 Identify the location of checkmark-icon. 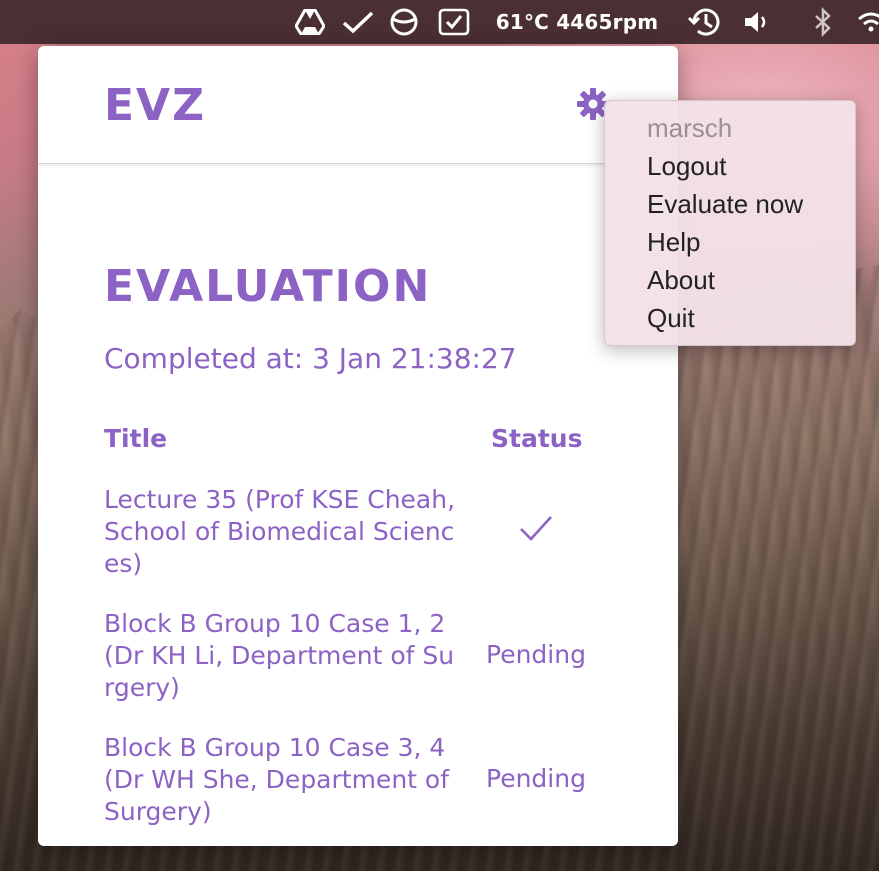
(358, 22).